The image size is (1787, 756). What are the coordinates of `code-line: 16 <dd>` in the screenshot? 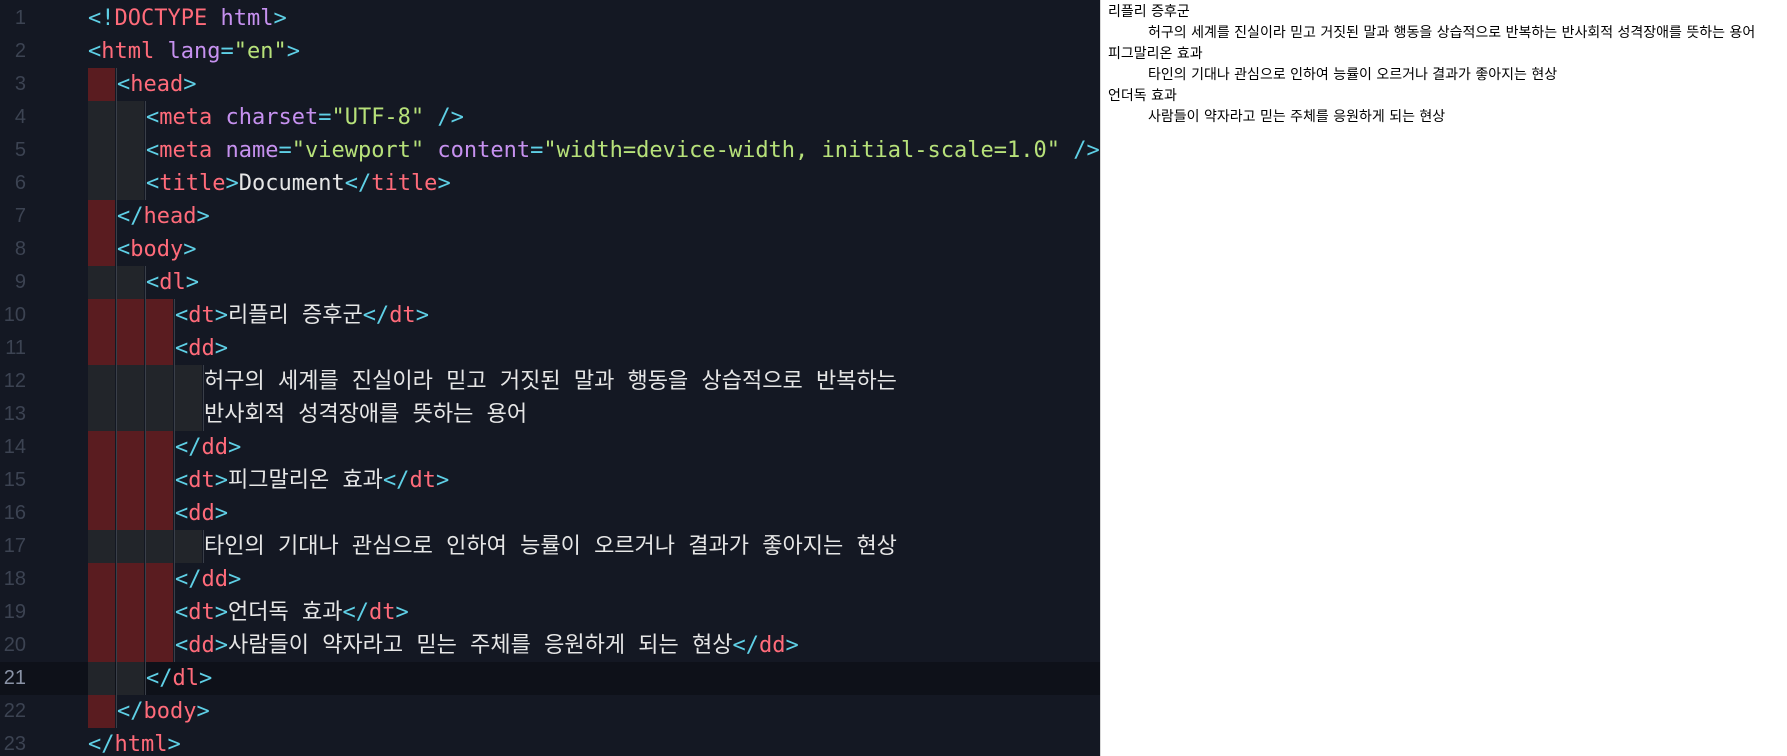 It's located at (550, 513).